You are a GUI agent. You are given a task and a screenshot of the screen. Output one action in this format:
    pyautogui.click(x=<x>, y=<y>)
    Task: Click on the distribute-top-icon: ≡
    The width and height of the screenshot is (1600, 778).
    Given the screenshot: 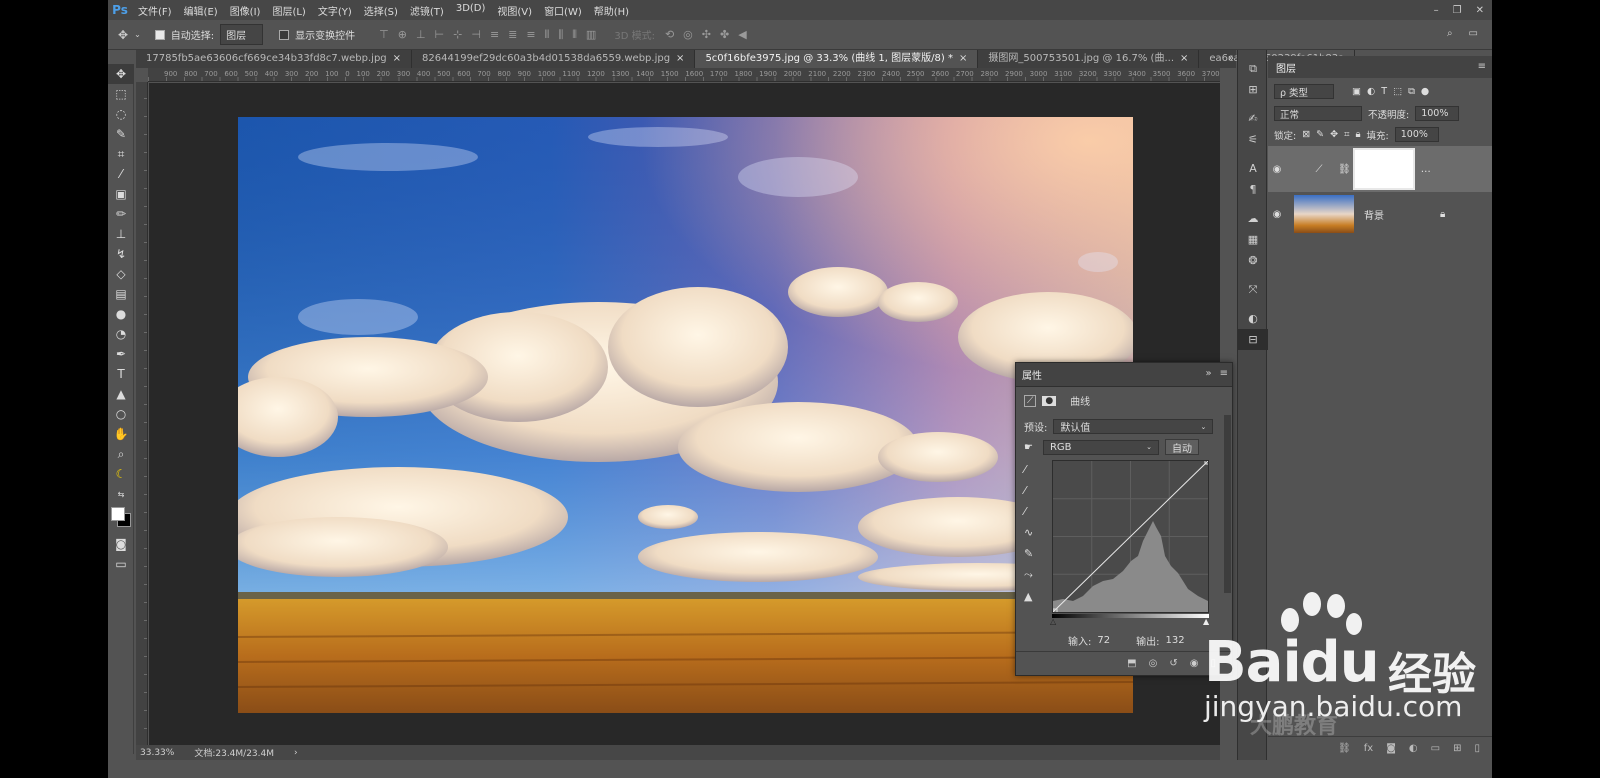 What is the action you would take?
    pyautogui.click(x=494, y=35)
    